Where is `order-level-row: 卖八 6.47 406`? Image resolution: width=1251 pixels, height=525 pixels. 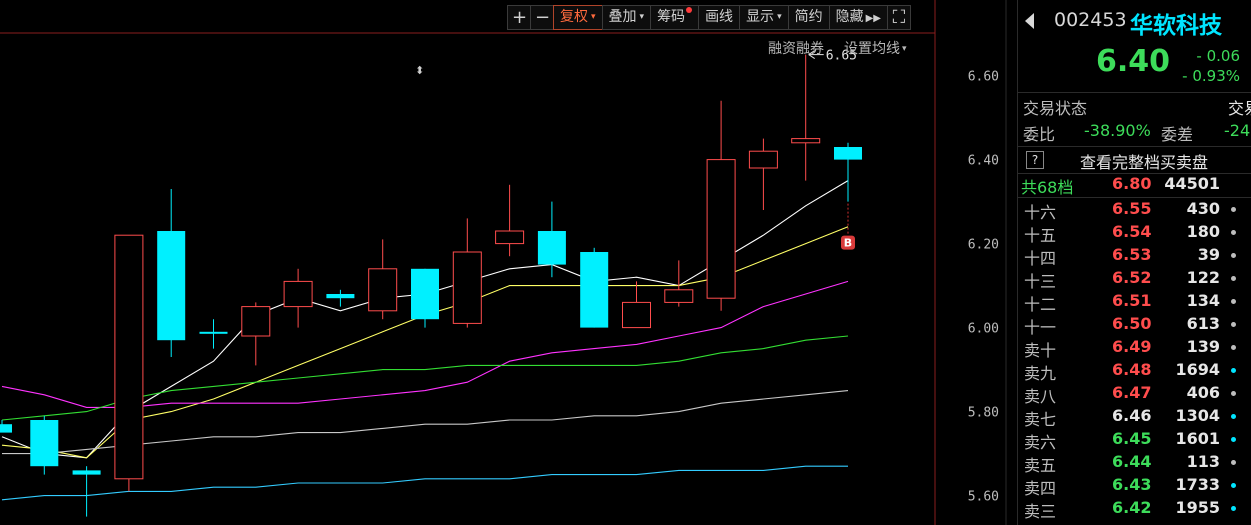 order-level-row: 卖八 6.47 406 is located at coordinates (1134, 394).